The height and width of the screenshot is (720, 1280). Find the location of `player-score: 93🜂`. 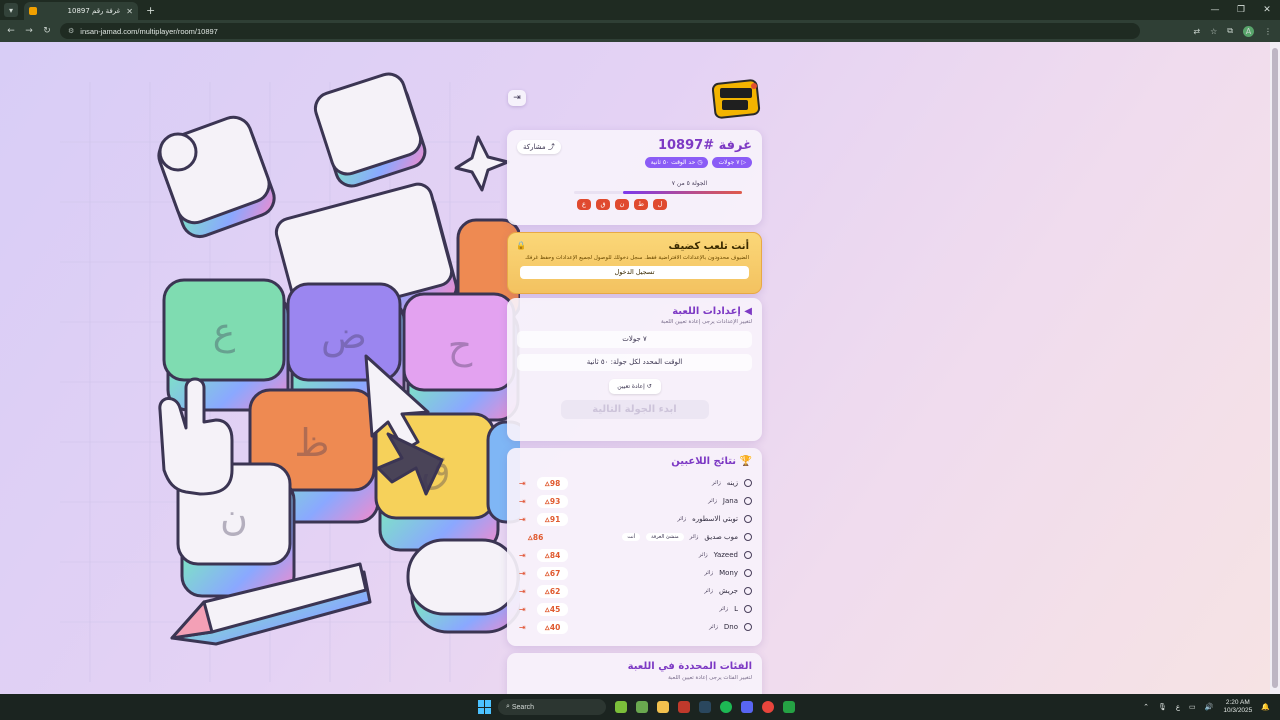

player-score: 93🜂 is located at coordinates (552, 501).